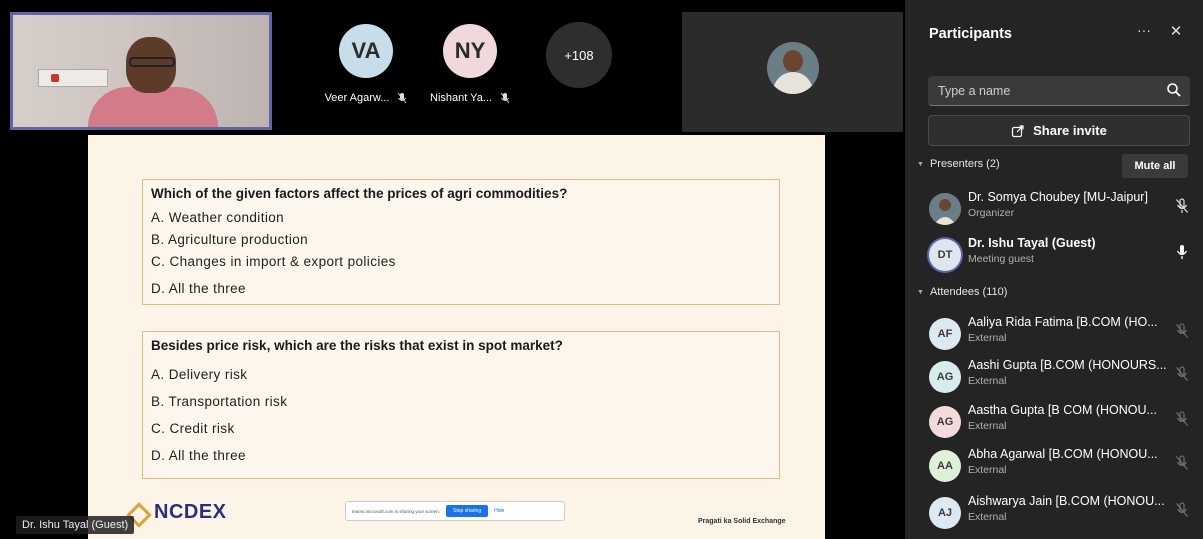 Image resolution: width=1203 pixels, height=539 pixels. What do you see at coordinates (970, 34) in the screenshot?
I see `panel-title: Participants` at bounding box center [970, 34].